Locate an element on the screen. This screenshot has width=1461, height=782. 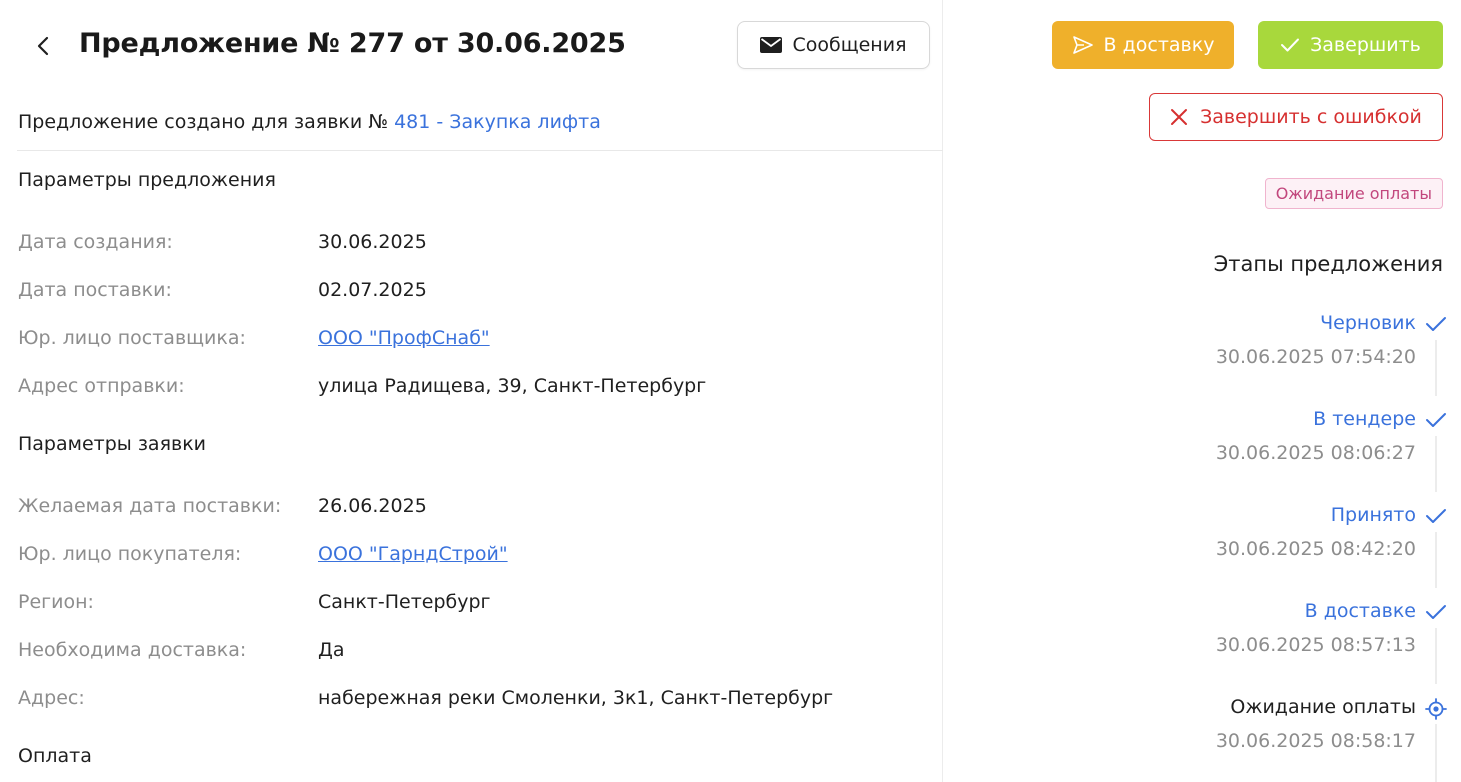
stage-name-current: Ожидание оплаты is located at coordinates (1323, 707).